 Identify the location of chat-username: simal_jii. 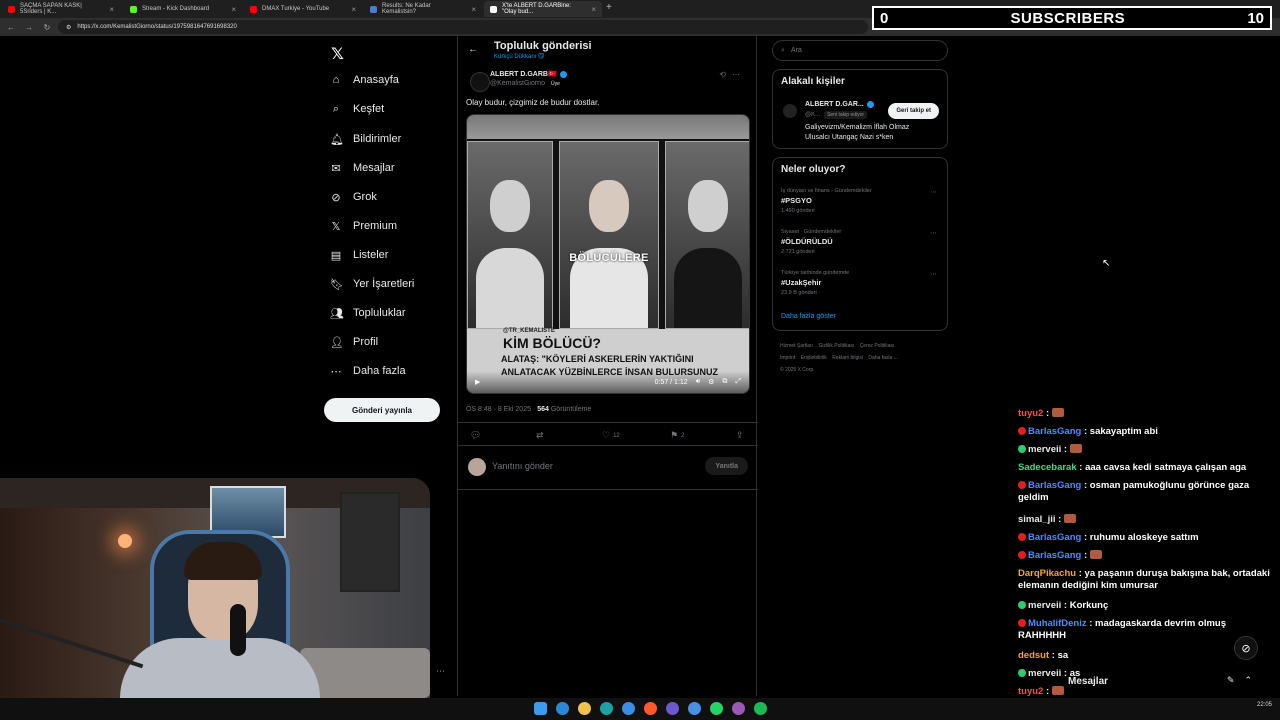
(1037, 519).